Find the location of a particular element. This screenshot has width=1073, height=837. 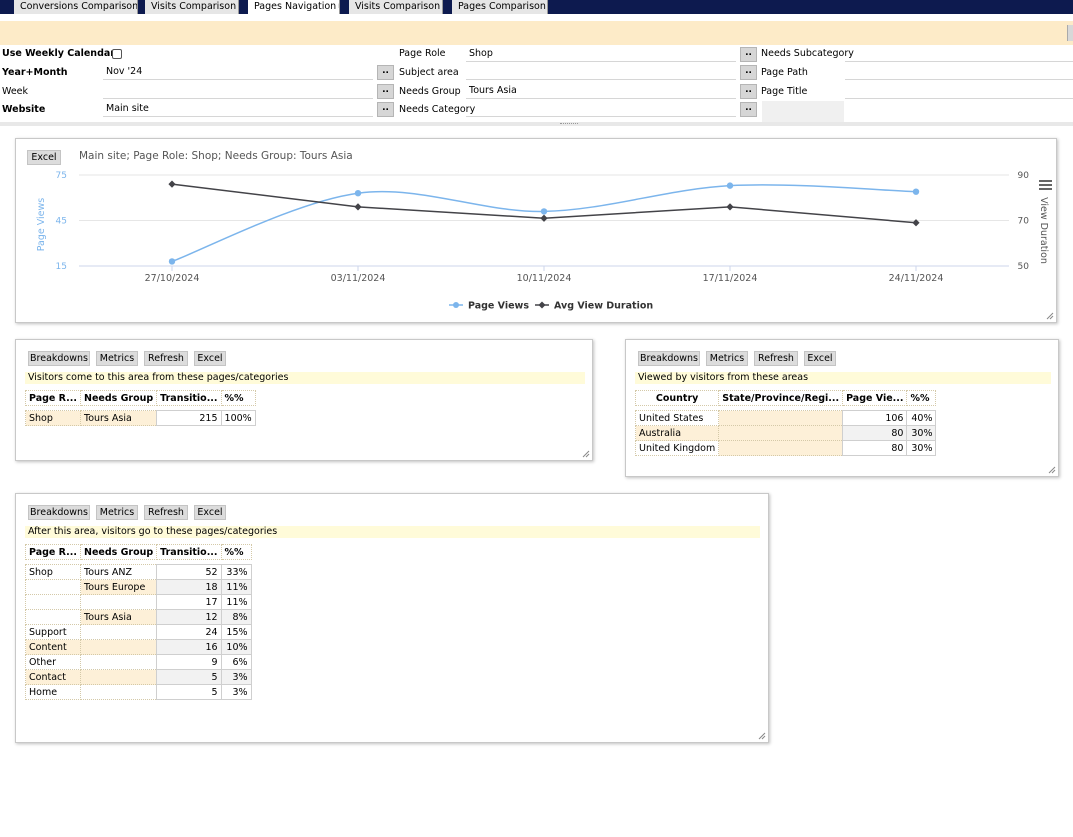

website-picker-button: .. is located at coordinates (385, 109).